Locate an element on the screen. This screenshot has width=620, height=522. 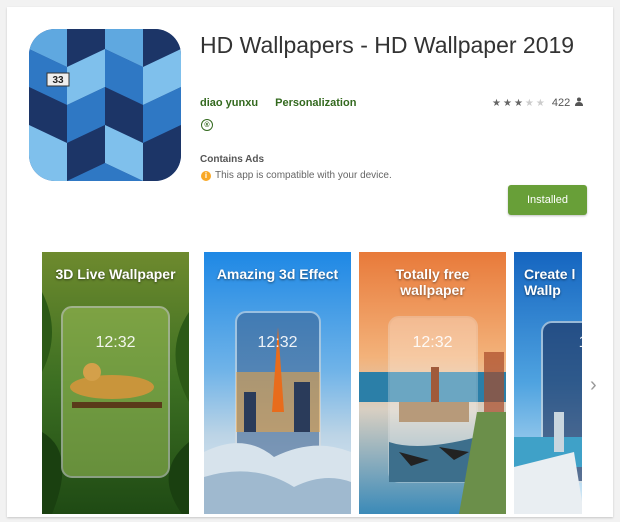
screenshot-caption: Totally free wallpaper is located at coordinates (432, 282).